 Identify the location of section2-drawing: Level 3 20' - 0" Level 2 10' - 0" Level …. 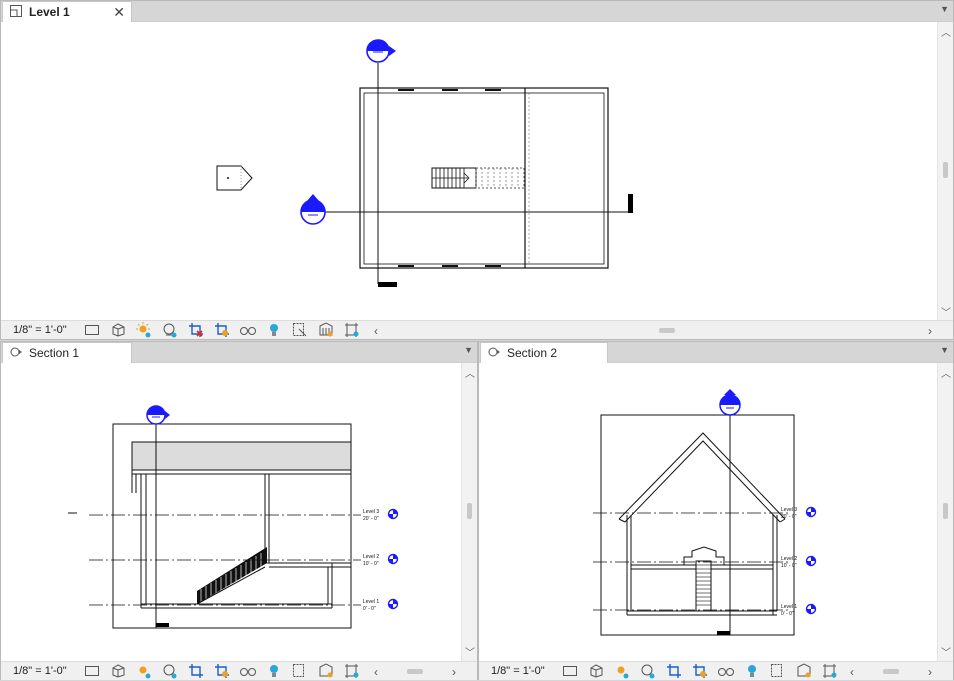
(705, 512).